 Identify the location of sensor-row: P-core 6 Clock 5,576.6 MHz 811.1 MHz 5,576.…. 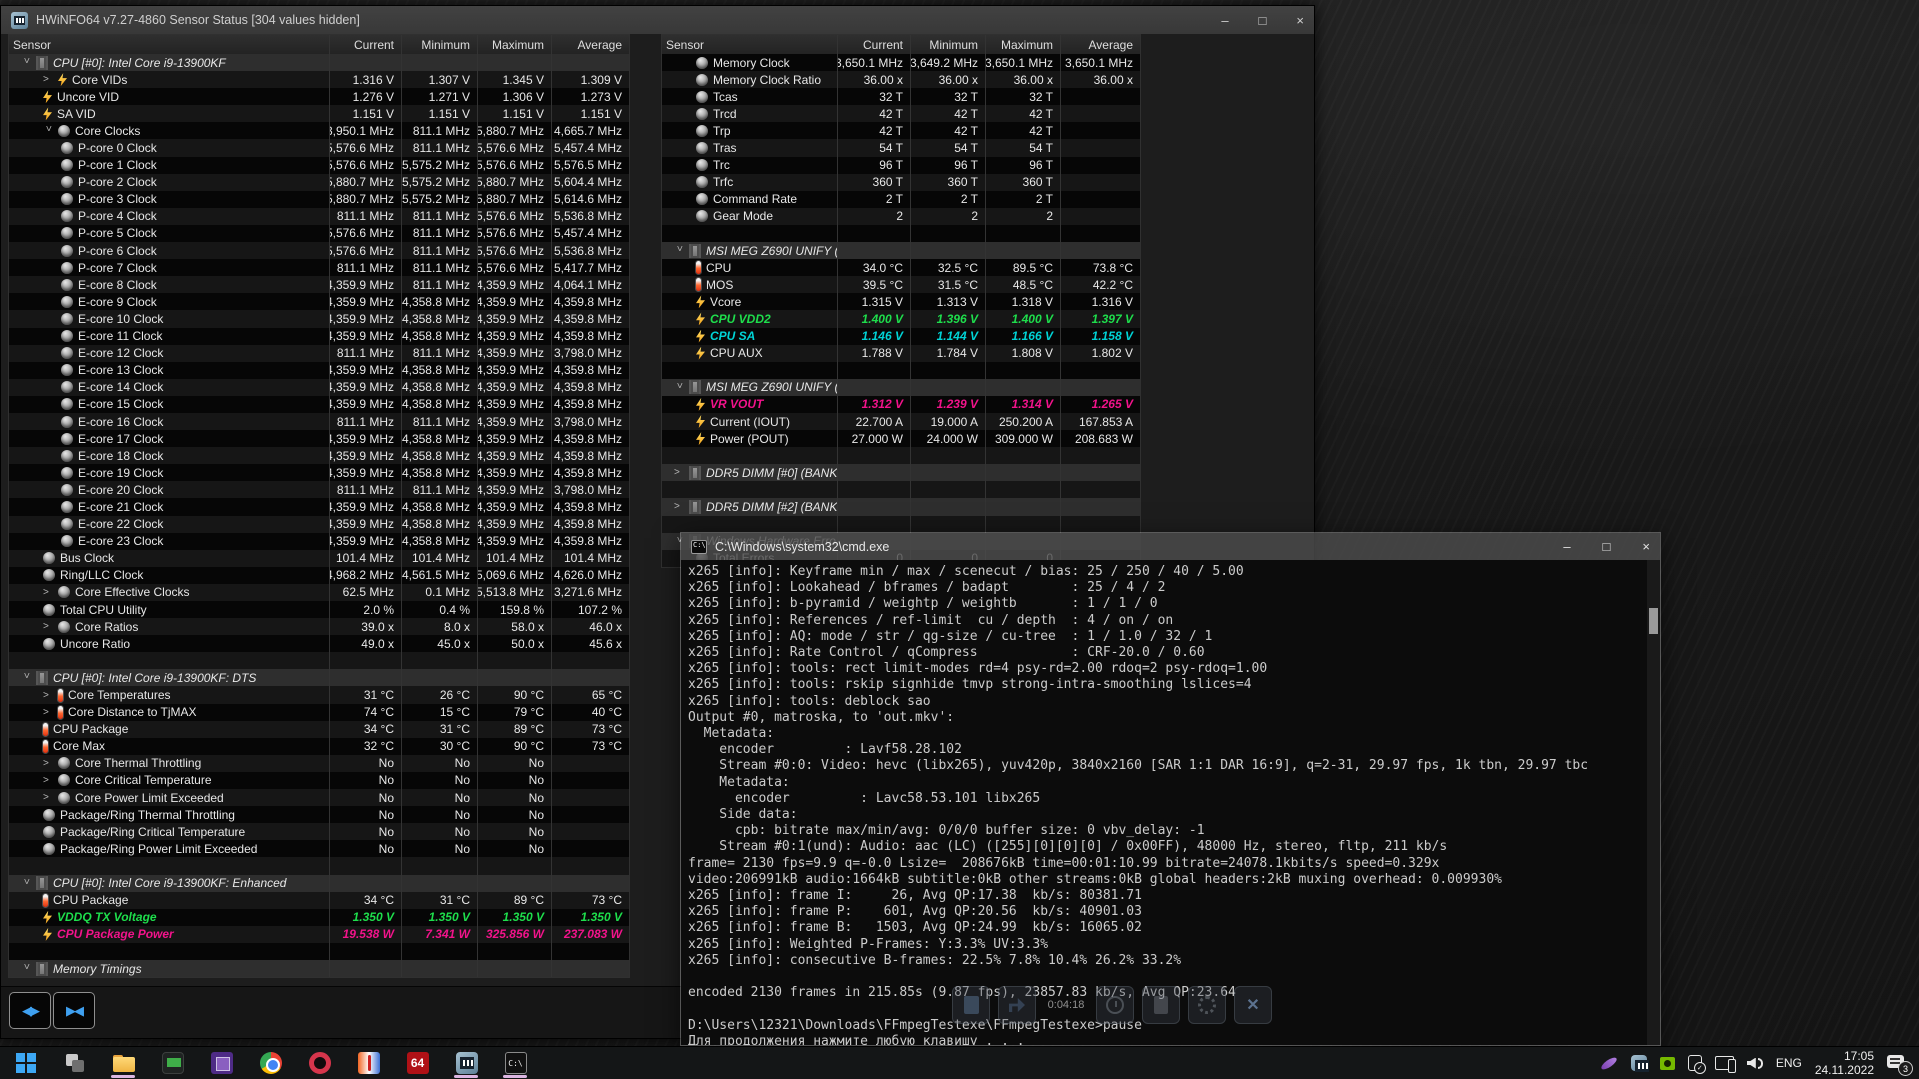
(319, 251).